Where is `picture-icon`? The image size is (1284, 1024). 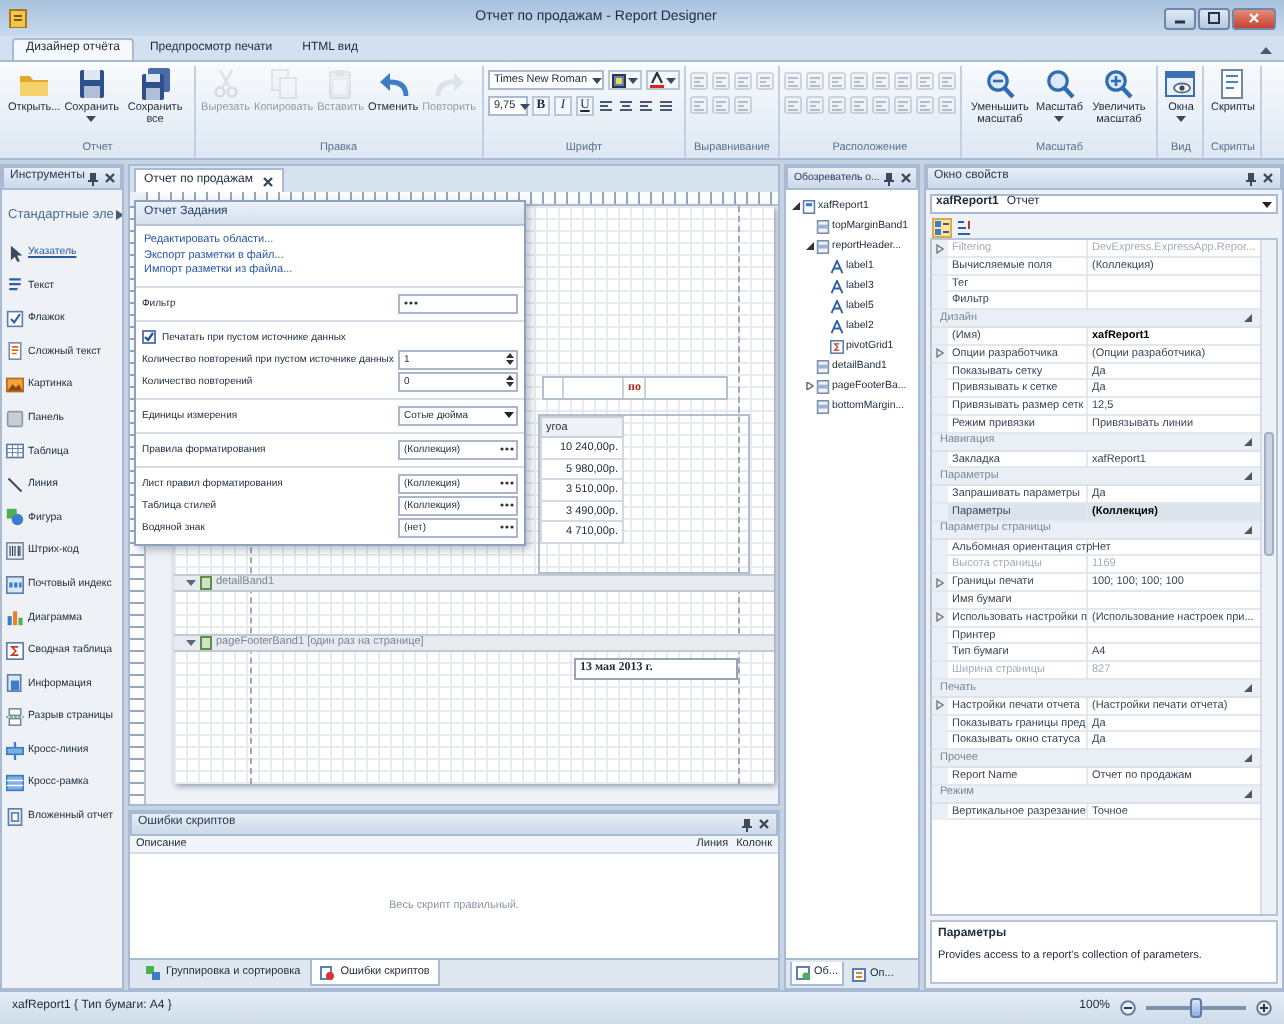
picture-icon is located at coordinates (15, 384).